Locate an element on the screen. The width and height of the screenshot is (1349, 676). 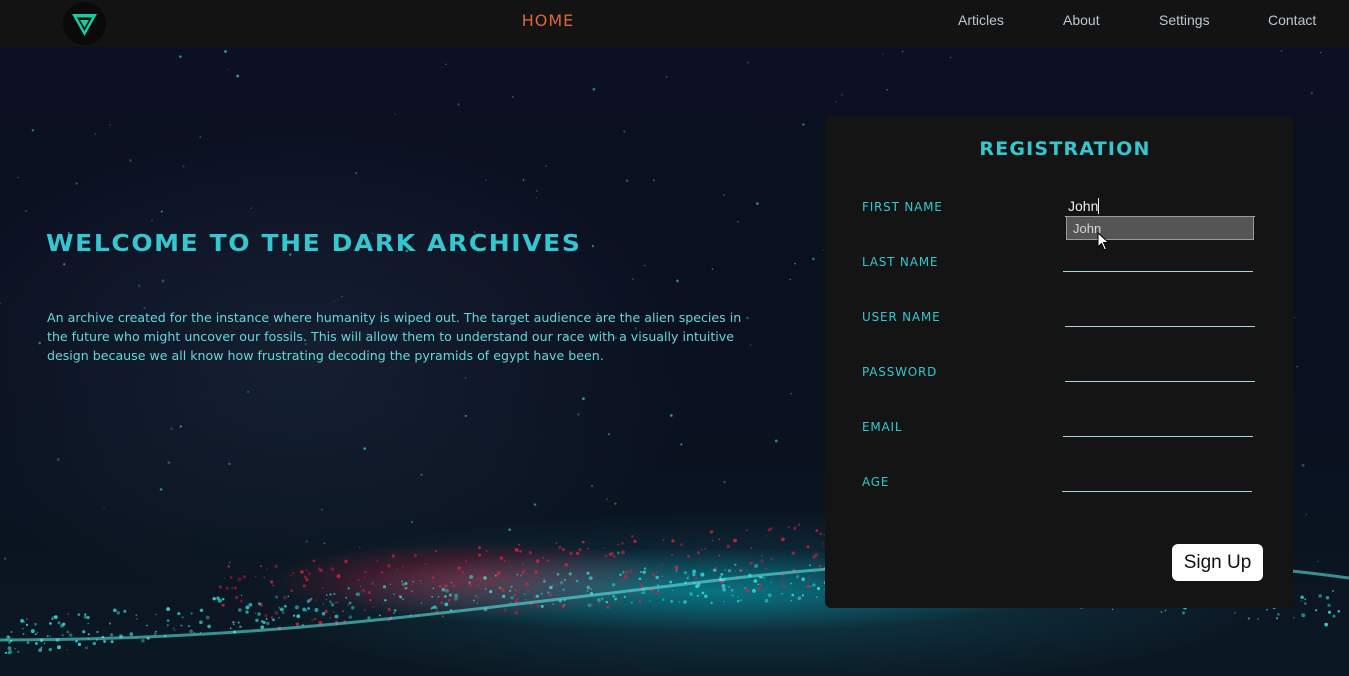
password-input is located at coordinates (1160, 371).